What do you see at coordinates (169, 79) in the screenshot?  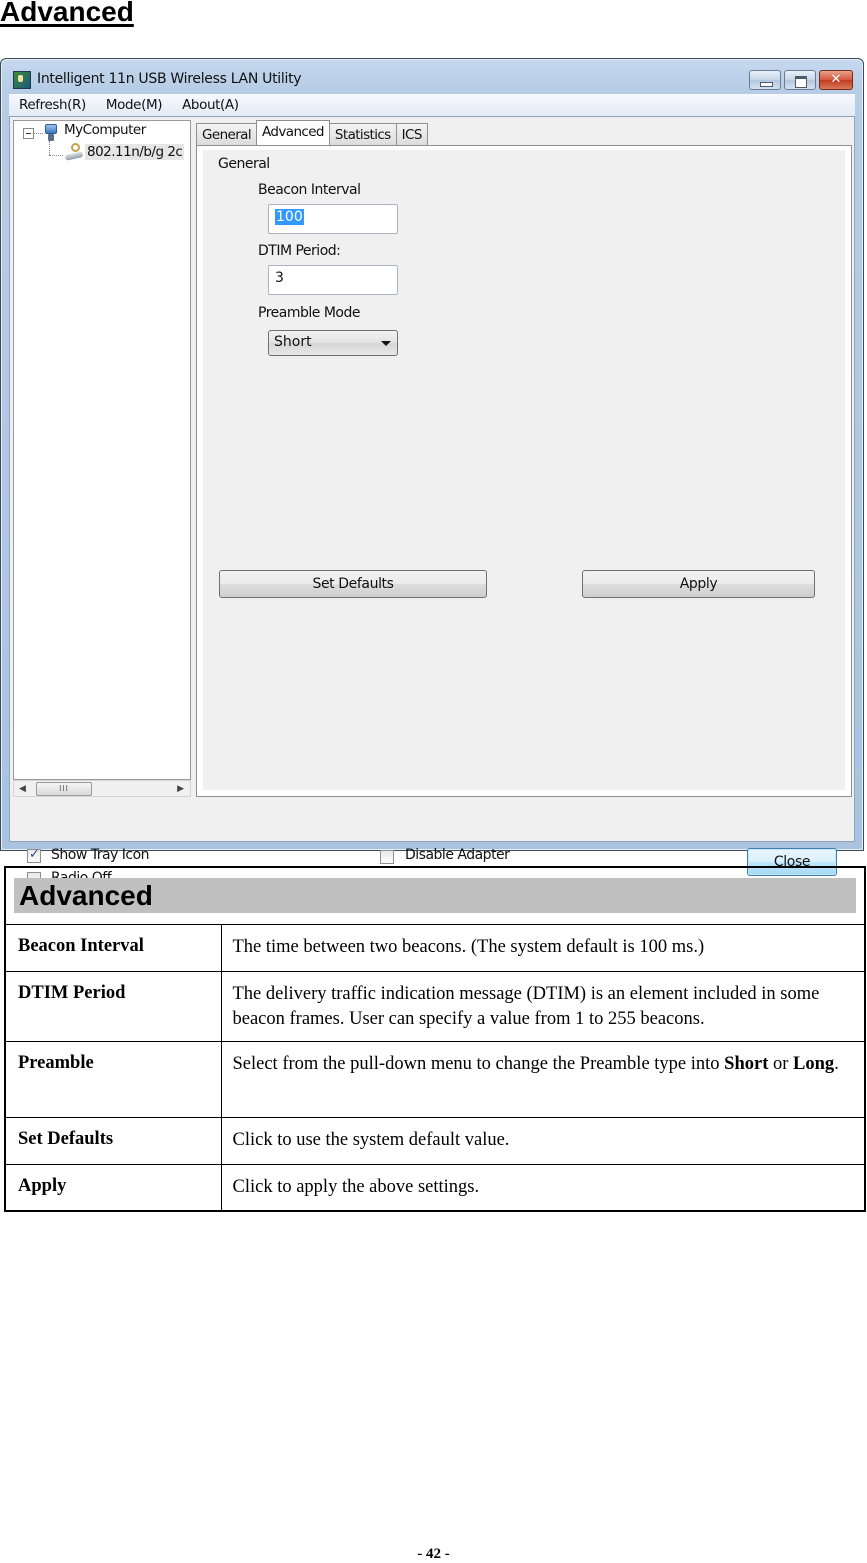 I see `window-title: Intelligent 11n USB Wireless LAN Utility` at bounding box center [169, 79].